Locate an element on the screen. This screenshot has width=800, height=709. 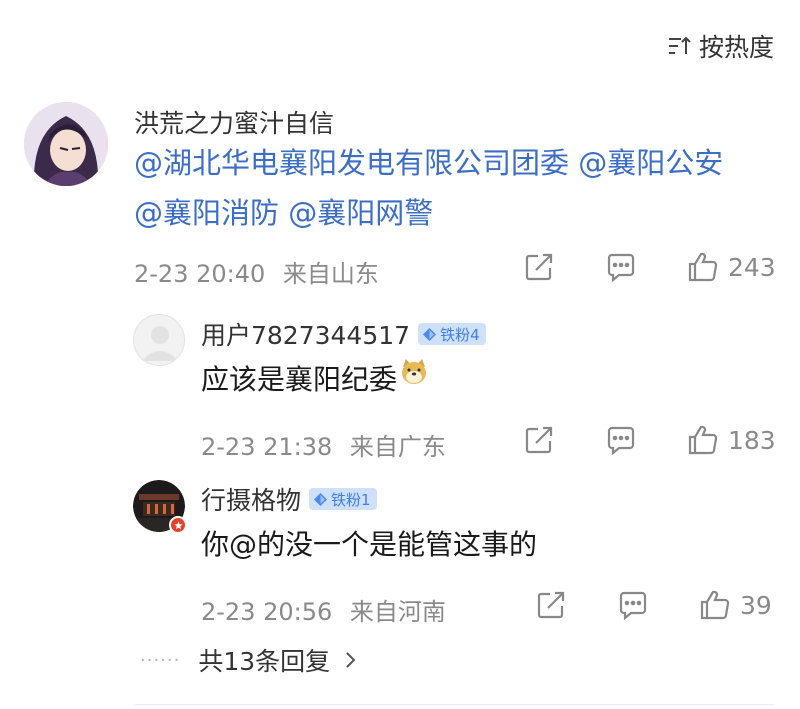
comment-text: @湖北华电襄阳发电有限公司团委 @襄阳公安 @襄阳消防 @襄阳网警 is located at coordinates (428, 188).